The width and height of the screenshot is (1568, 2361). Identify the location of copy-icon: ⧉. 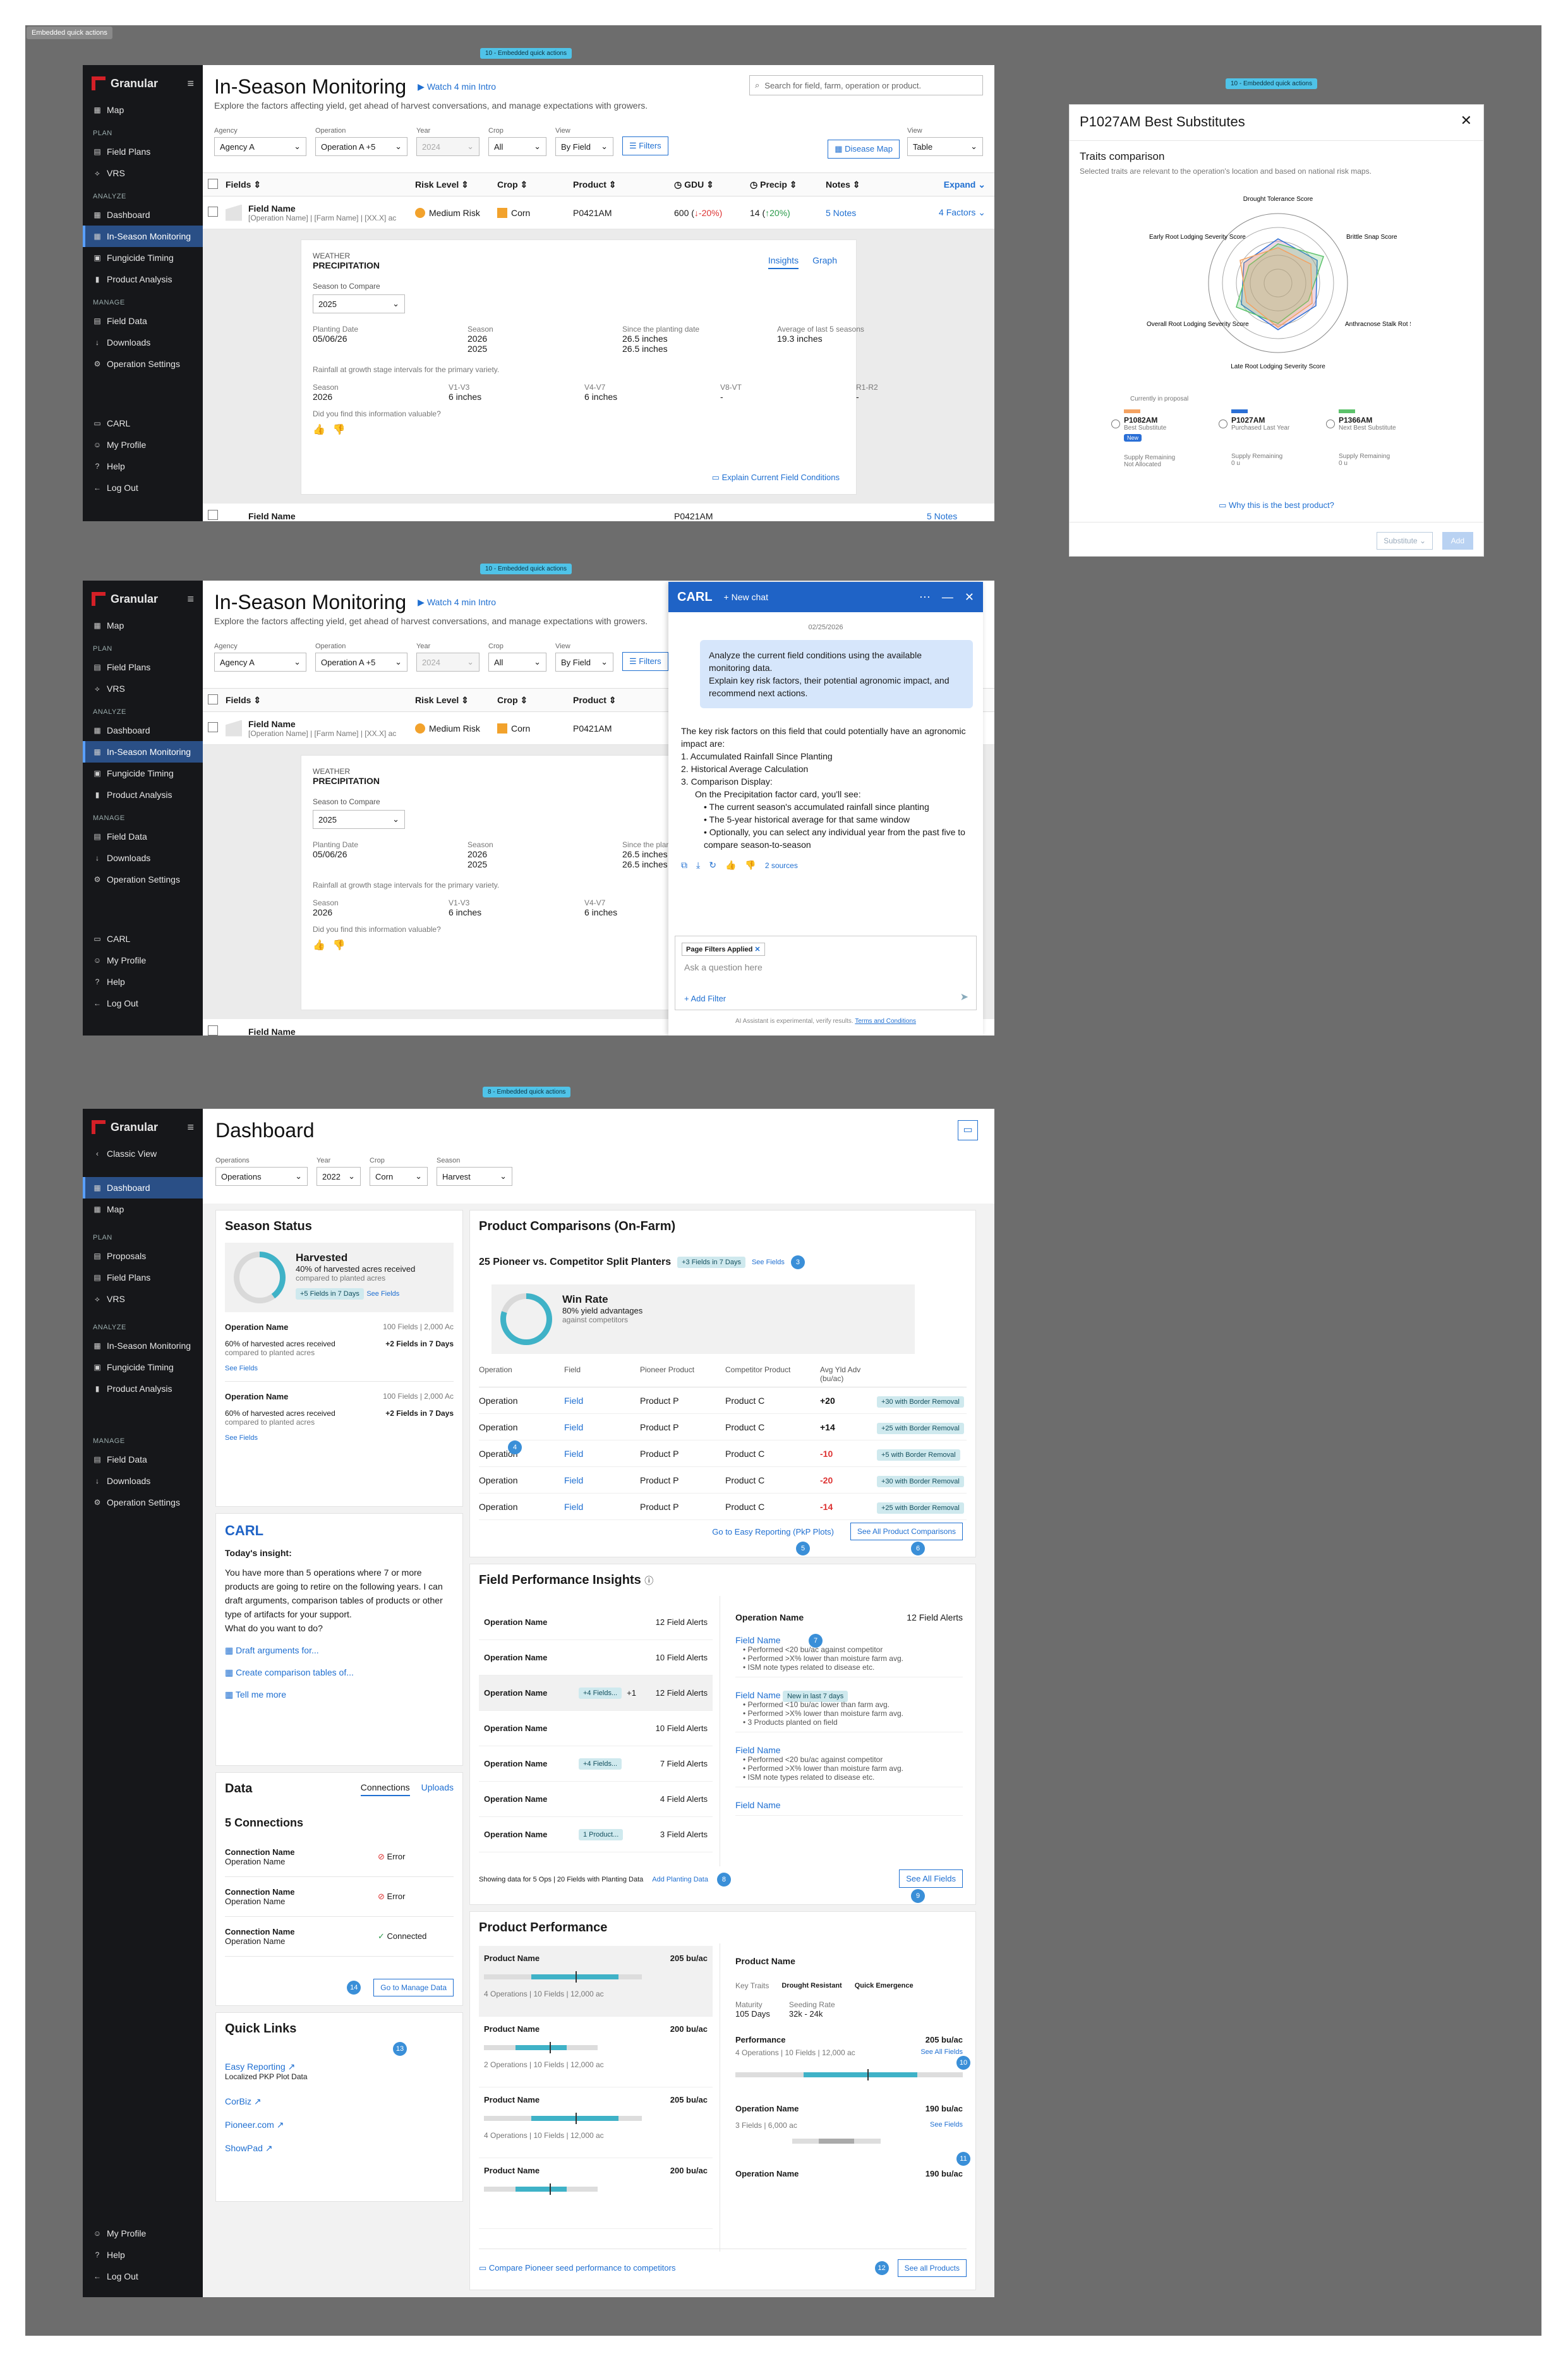
(684, 865).